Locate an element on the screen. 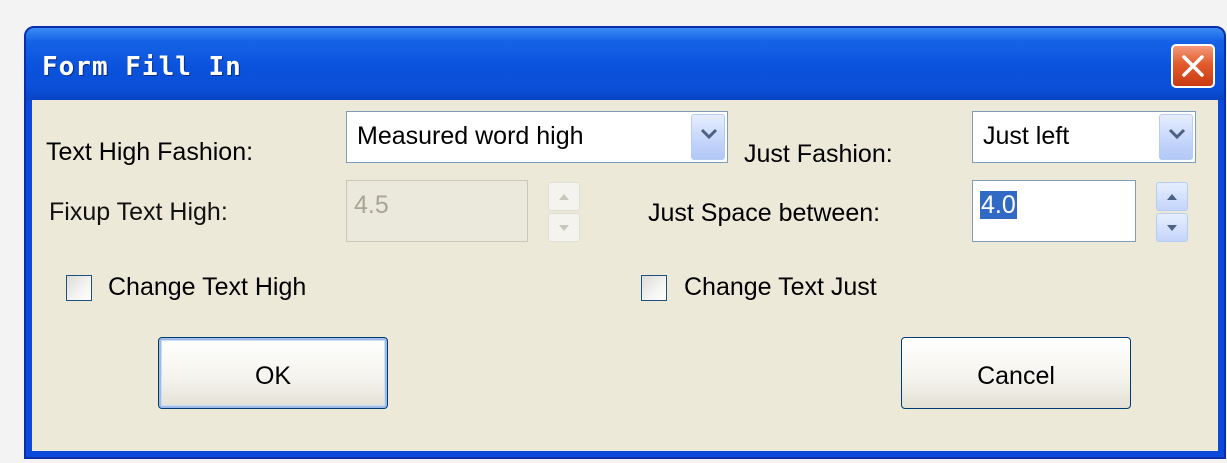  text-high-fashion-select: Measured word high is located at coordinates (537, 137).